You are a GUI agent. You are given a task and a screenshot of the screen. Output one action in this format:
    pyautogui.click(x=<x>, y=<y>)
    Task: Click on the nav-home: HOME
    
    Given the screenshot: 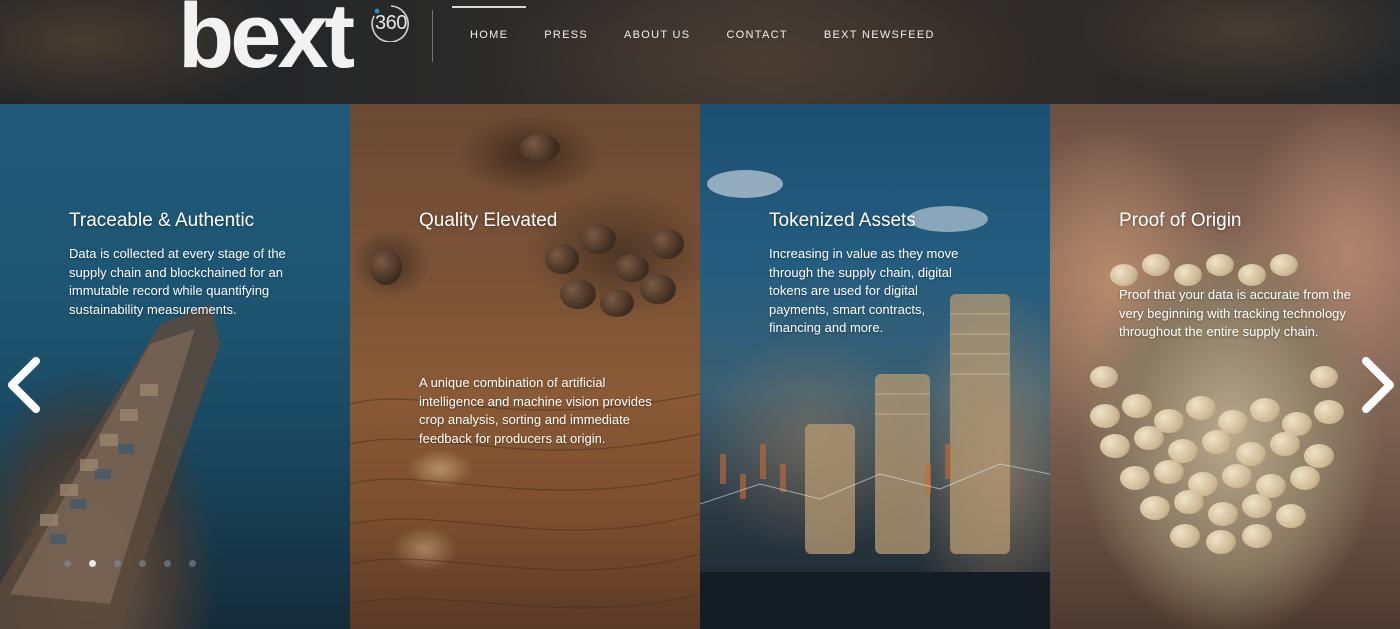 What is the action you would take?
    pyautogui.click(x=489, y=35)
    